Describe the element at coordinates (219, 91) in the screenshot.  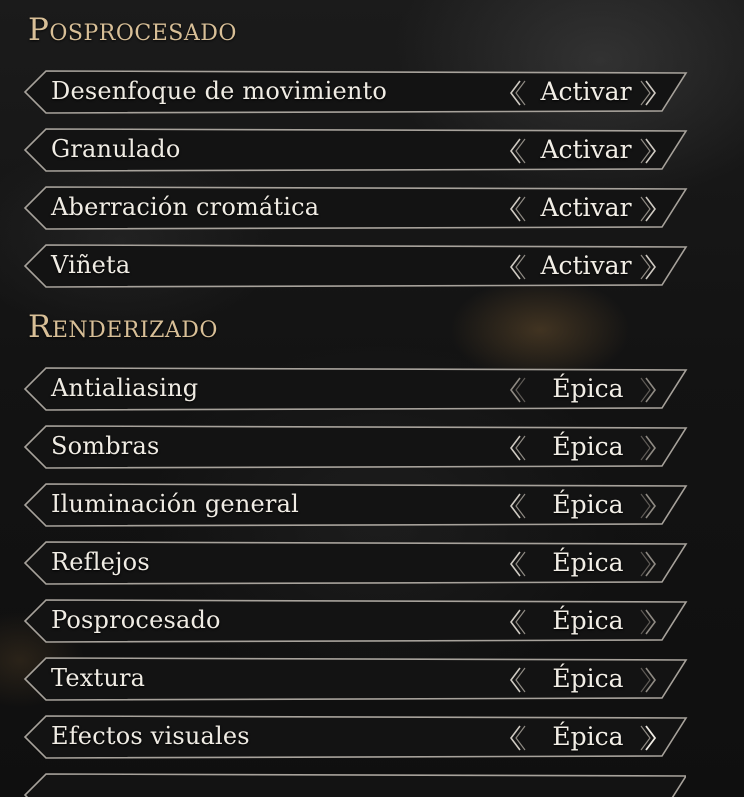
I see `setting-label: Desenfoque de movimiento` at that location.